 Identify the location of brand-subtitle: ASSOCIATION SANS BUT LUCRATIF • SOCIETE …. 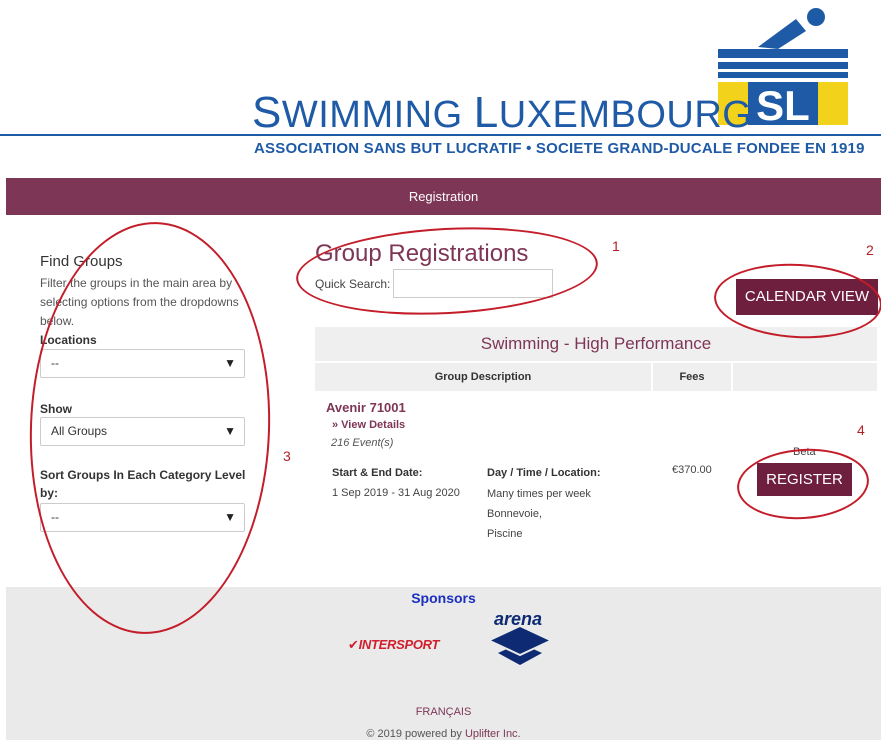
(559, 148).